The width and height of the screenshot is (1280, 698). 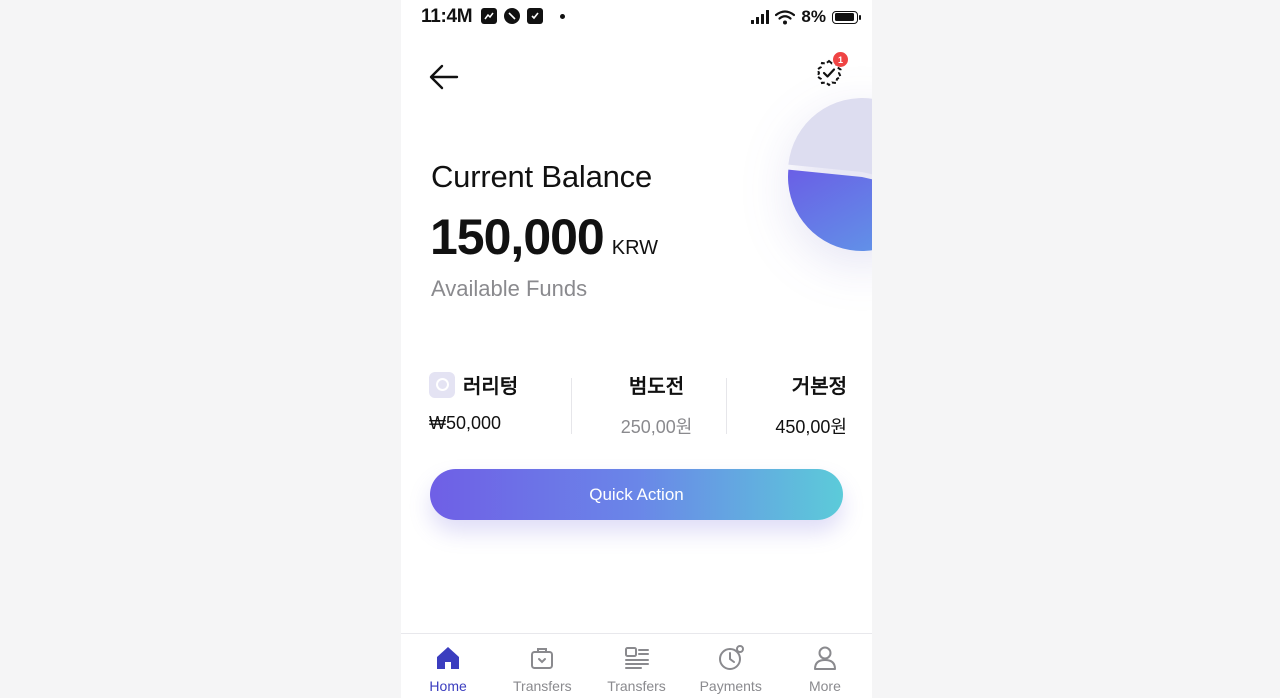 I want to click on notifications-button: 1, so click(x=831, y=71).